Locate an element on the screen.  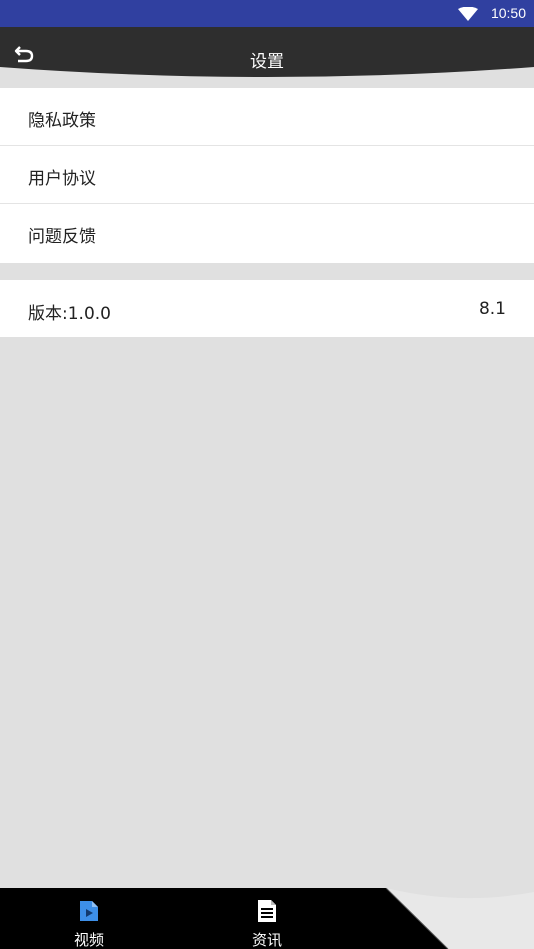
wifi-icon is located at coordinates (468, 14).